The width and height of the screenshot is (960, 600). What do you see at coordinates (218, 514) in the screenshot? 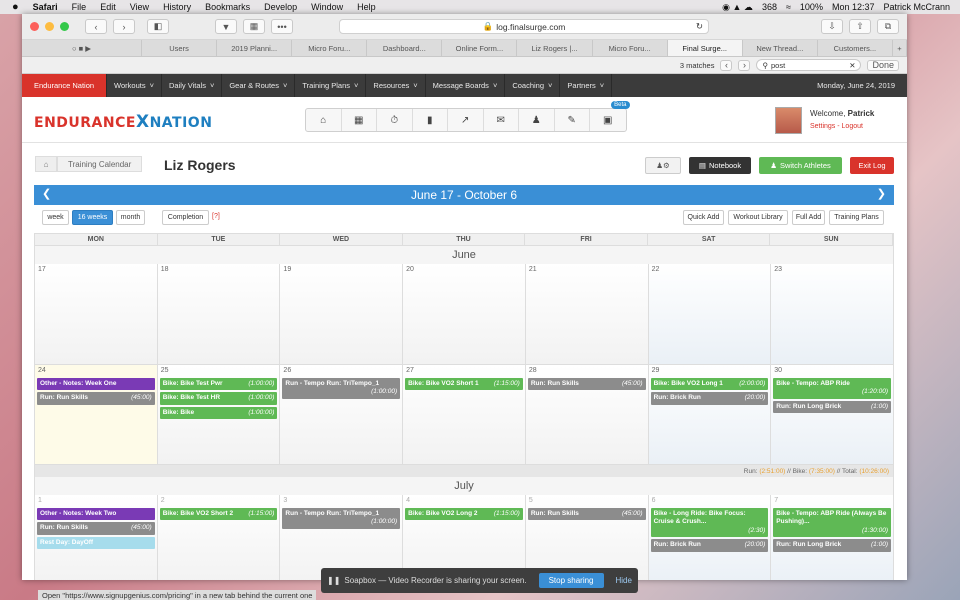
I see `workout-card: Bike: Bike VO2 Short 2 (1:15:00)` at bounding box center [218, 514].